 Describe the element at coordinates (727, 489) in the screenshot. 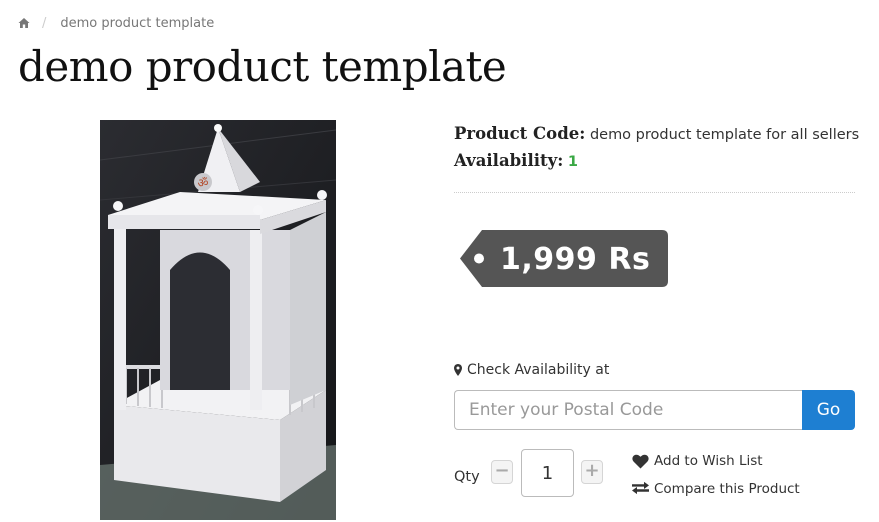

I see `compare-label: Compare this Product` at that location.